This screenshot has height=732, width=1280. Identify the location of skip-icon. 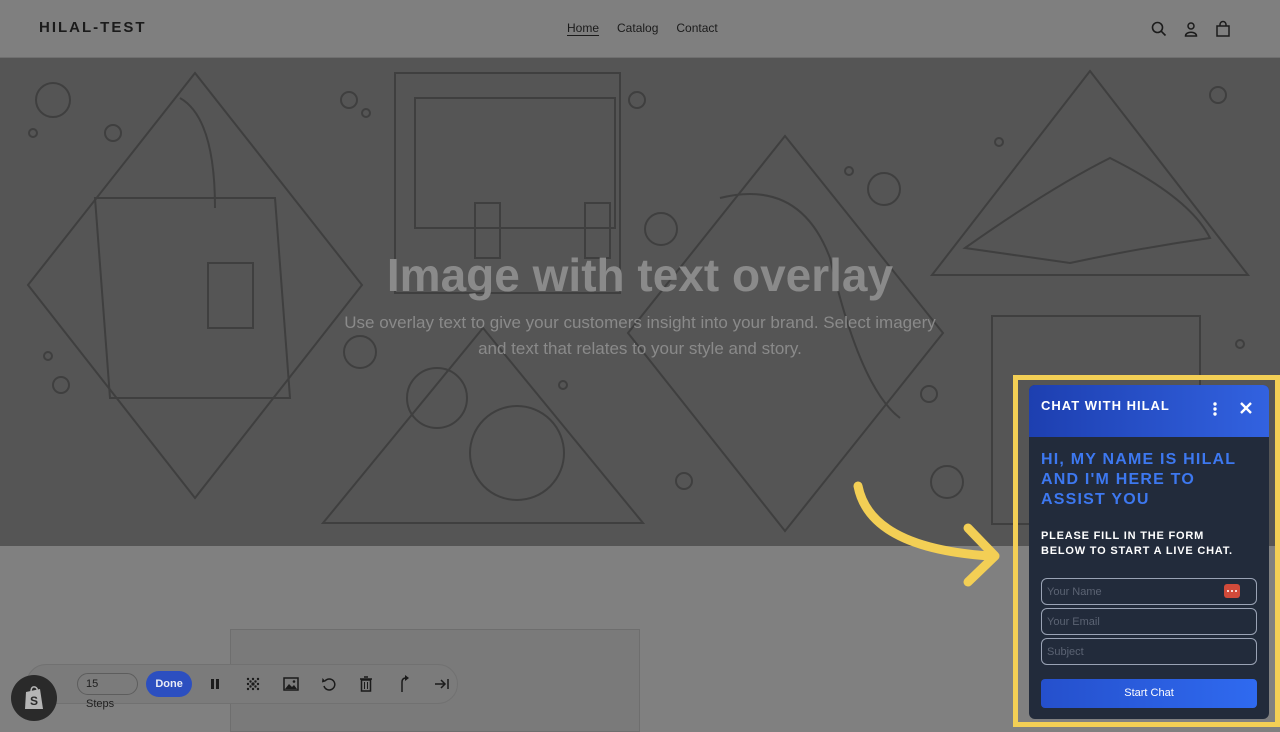
(442, 684).